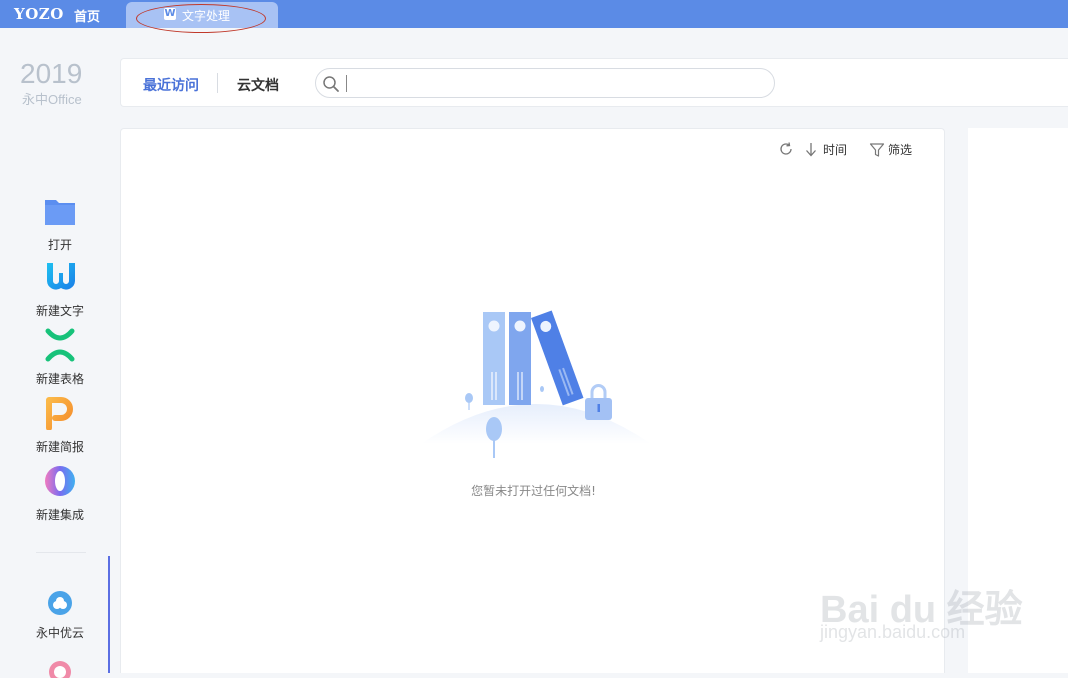  What do you see at coordinates (258, 85) in the screenshot?
I see `tab-cloud-docs: 云文档` at bounding box center [258, 85].